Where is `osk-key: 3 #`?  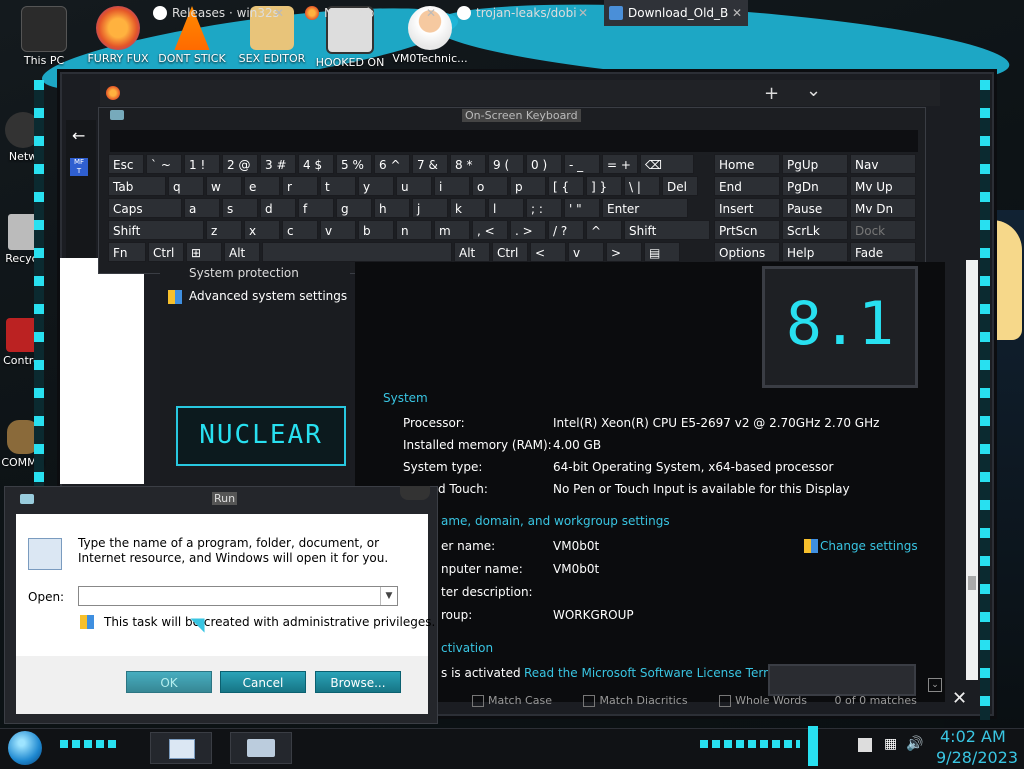 osk-key: 3 # is located at coordinates (278, 164).